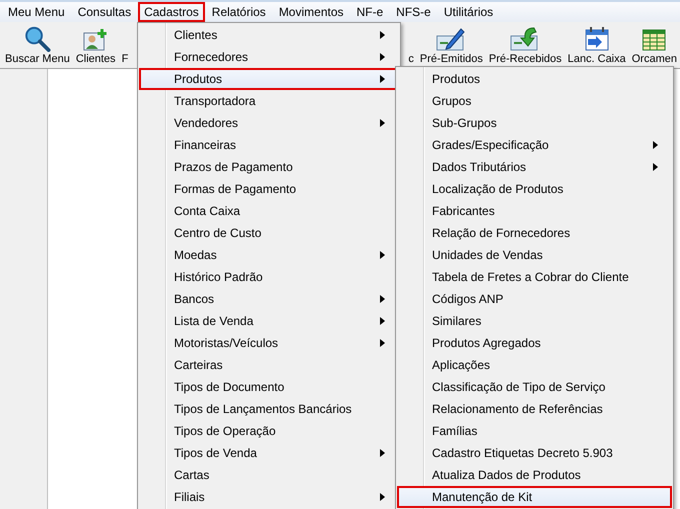 Image resolution: width=680 pixels, height=509 pixels. I want to click on menu-item: Bancos, so click(269, 299).